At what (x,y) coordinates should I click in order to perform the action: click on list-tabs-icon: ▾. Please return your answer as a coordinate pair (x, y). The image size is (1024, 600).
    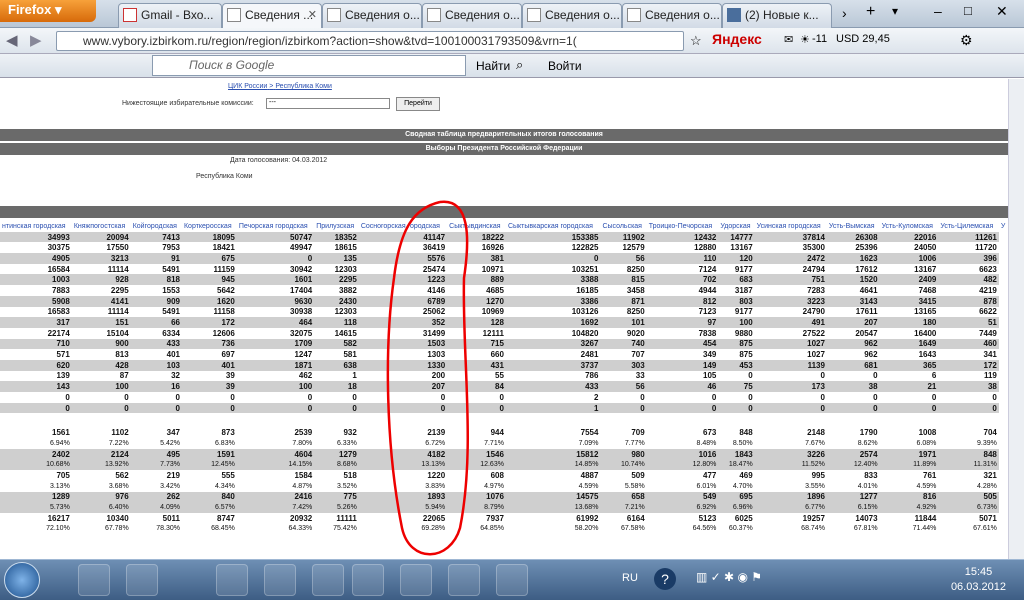
    Looking at the image, I should click on (895, 11).